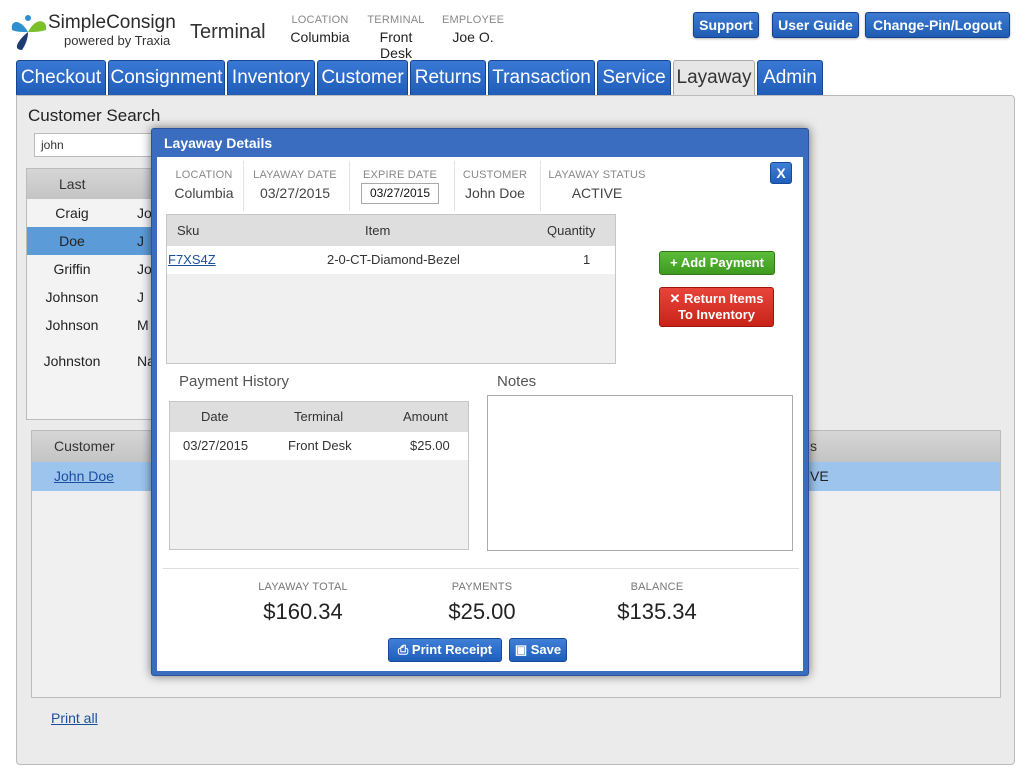 This screenshot has height=775, width=1029. What do you see at coordinates (640, 473) in the screenshot?
I see `notes-textarea` at bounding box center [640, 473].